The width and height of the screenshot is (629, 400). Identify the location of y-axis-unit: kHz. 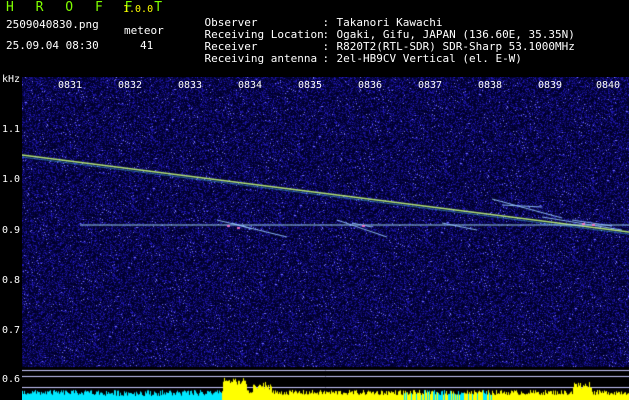
(11, 79).